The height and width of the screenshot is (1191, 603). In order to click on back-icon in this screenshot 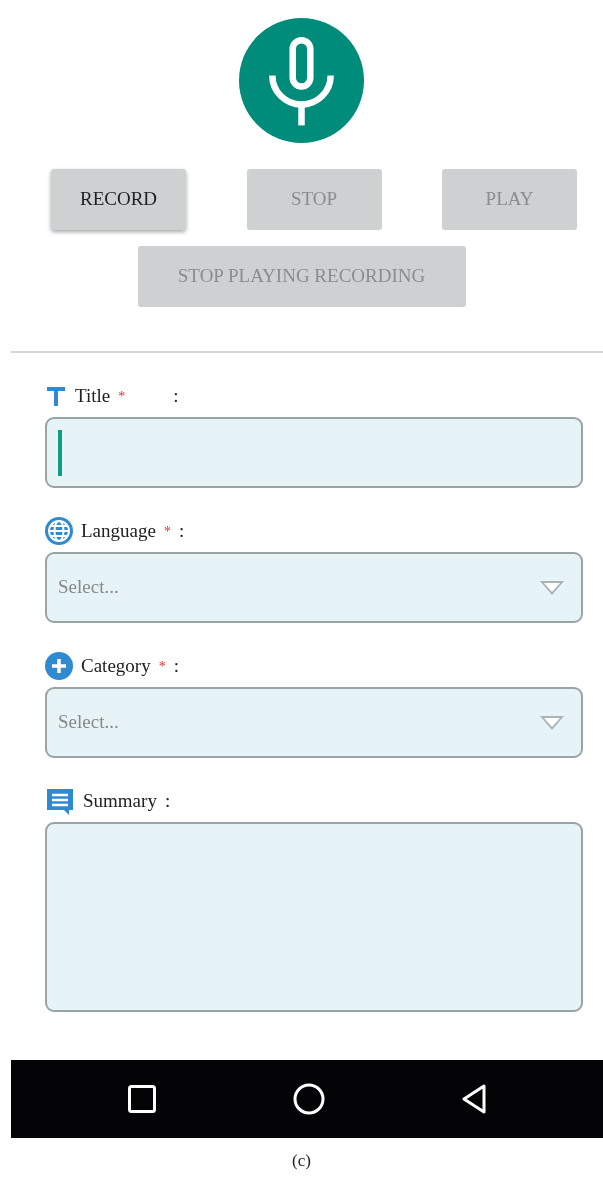, I will do `click(474, 1099)`.